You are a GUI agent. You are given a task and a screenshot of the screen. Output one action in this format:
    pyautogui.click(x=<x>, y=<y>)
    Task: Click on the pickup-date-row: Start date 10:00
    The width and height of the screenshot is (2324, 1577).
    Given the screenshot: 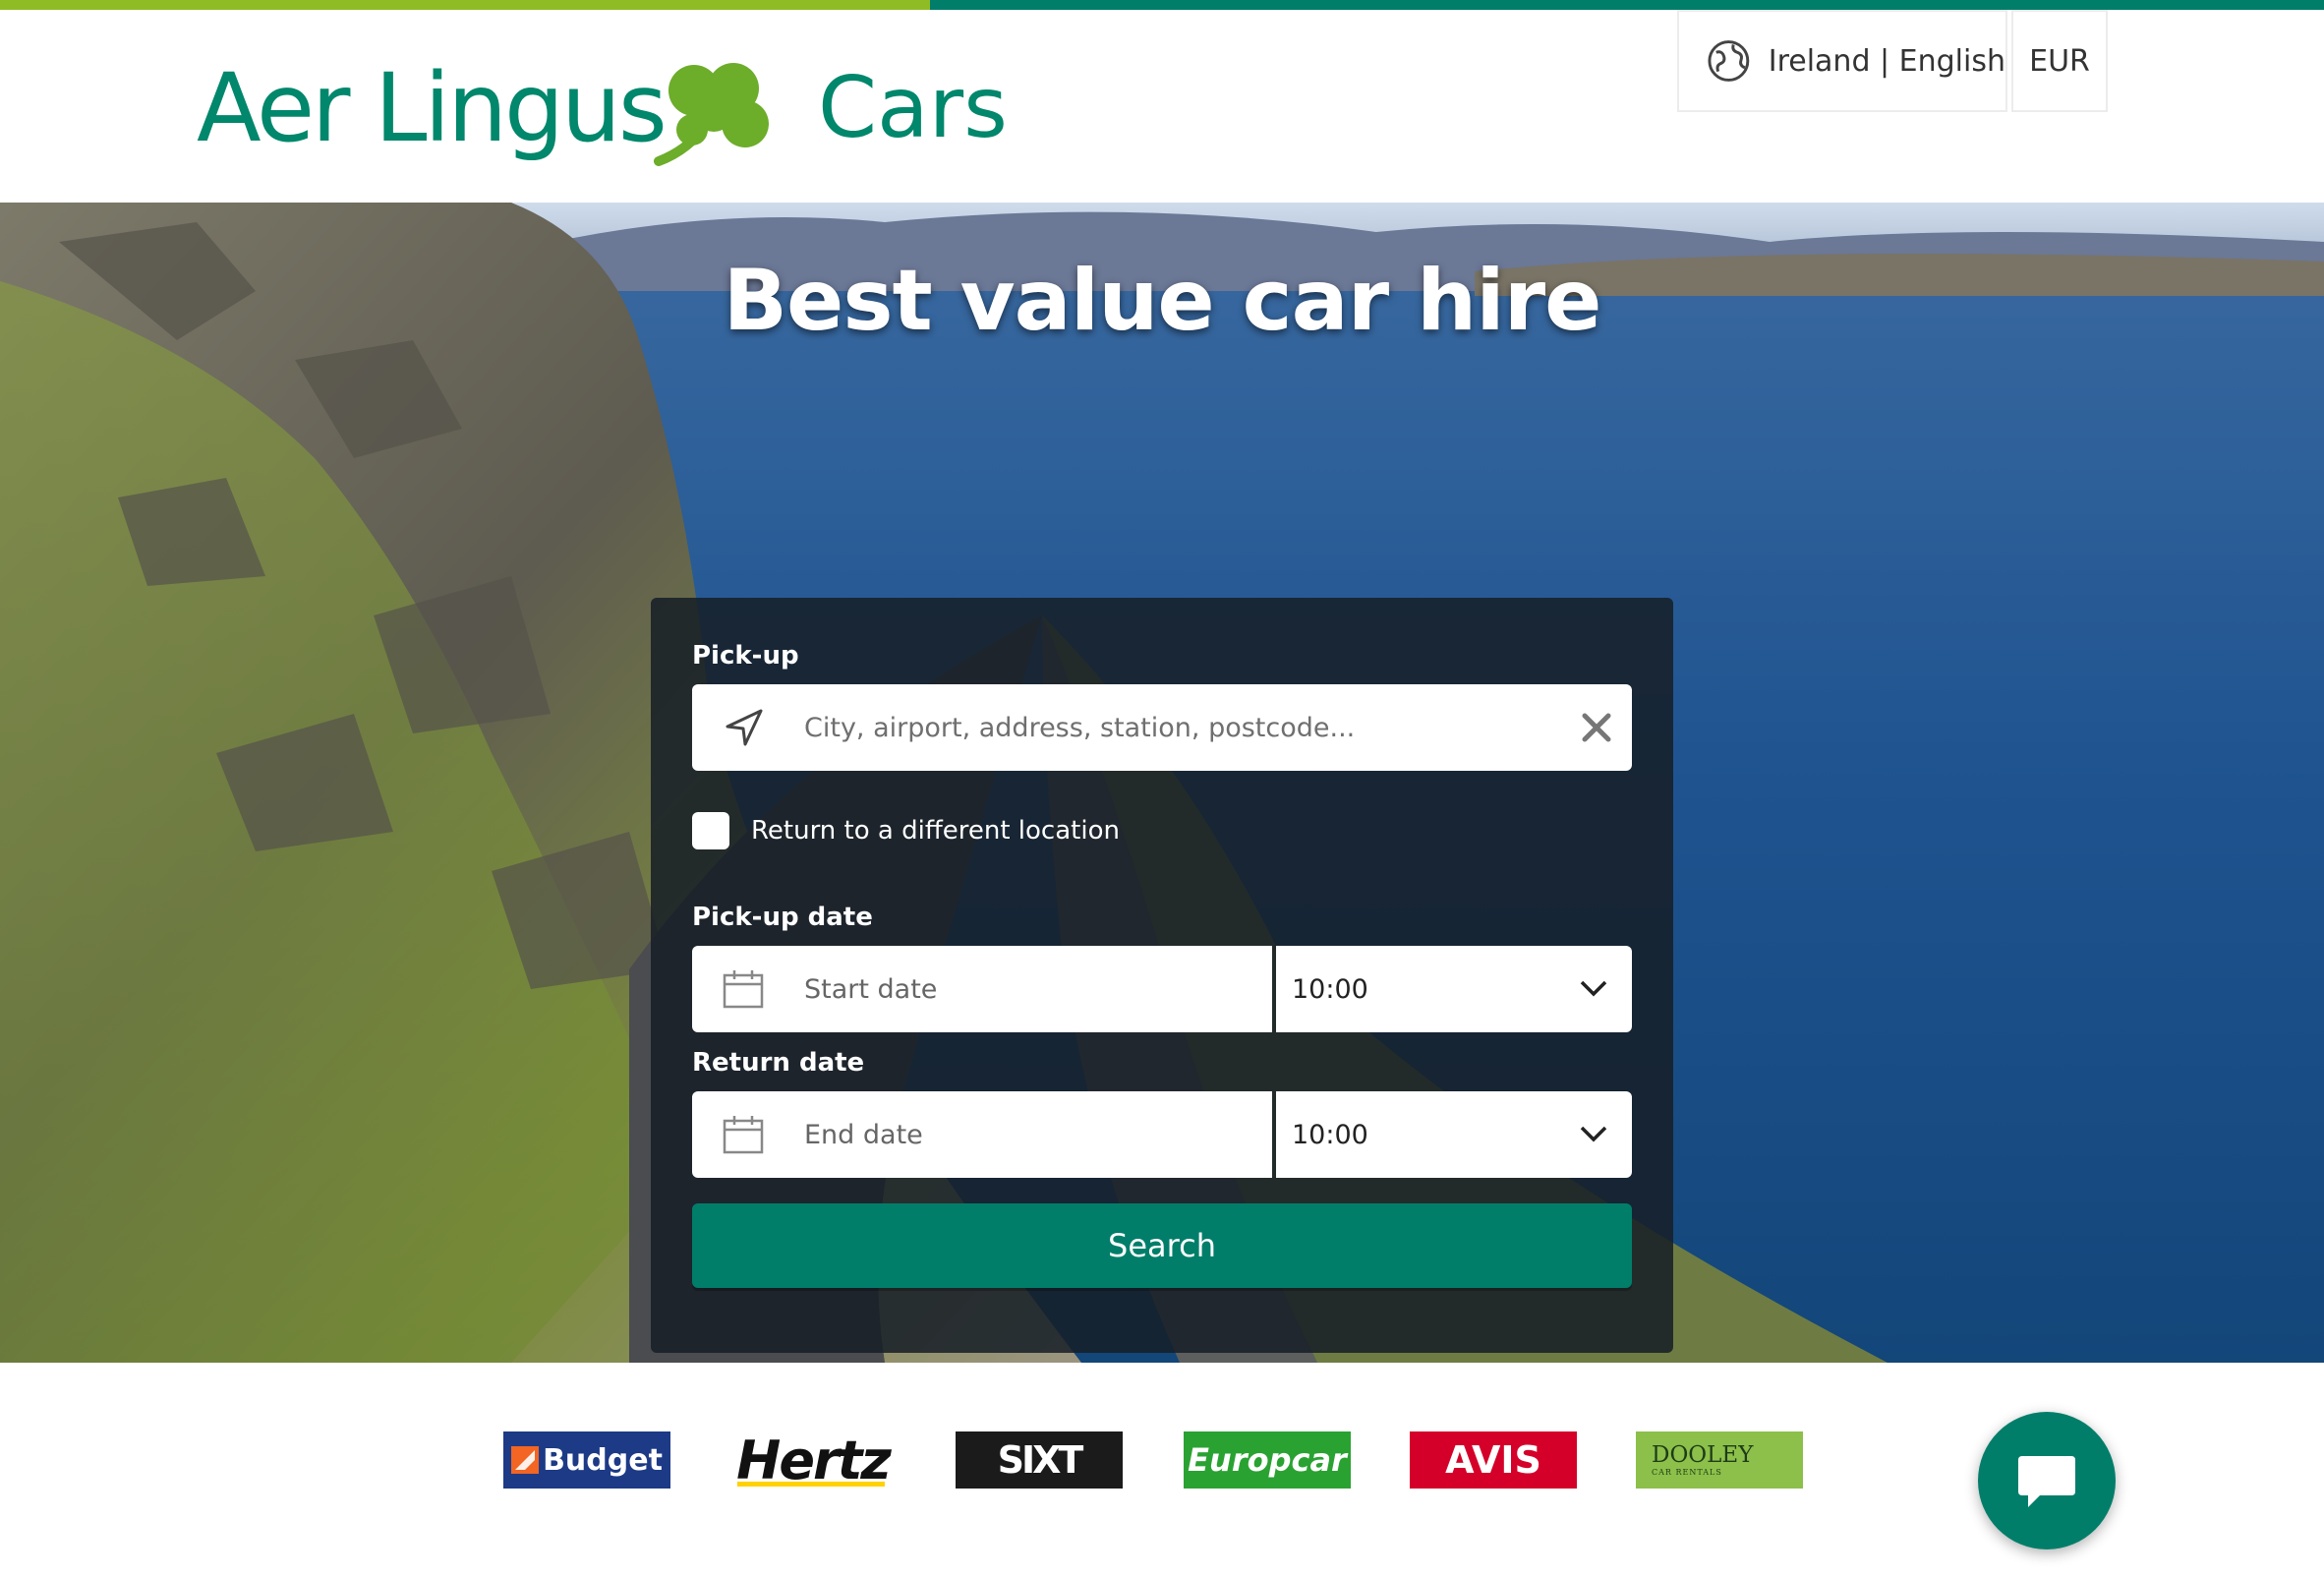 What is the action you would take?
    pyautogui.click(x=1162, y=989)
    